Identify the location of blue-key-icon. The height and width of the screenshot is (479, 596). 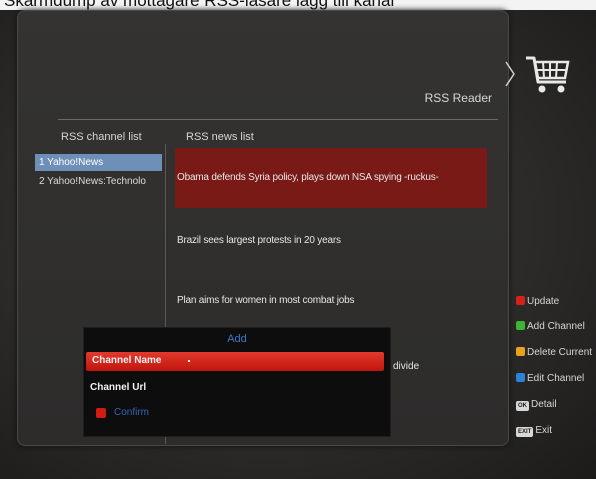
(520, 377).